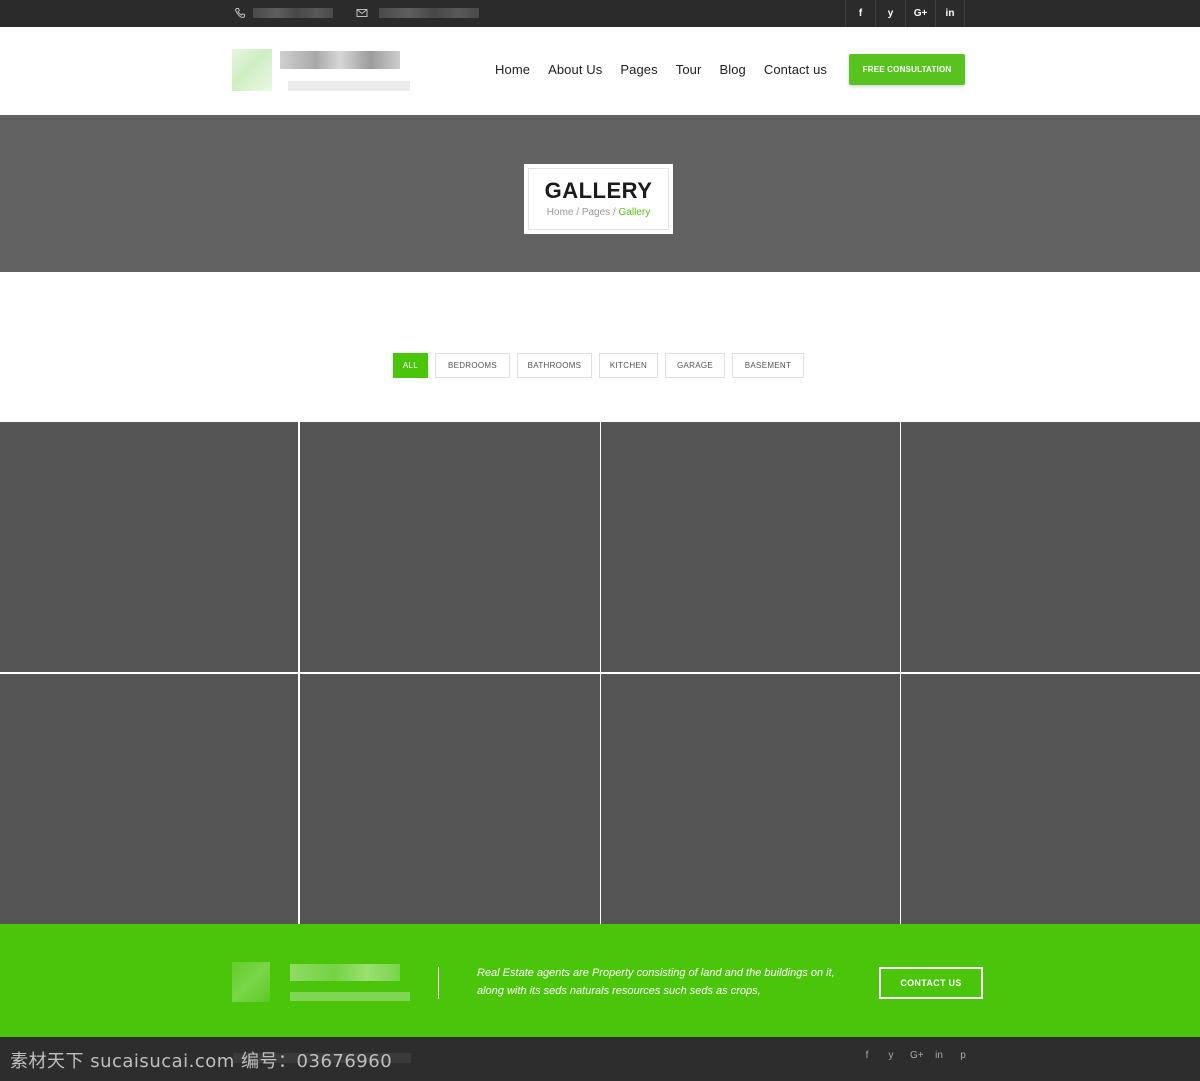  Describe the element at coordinates (201, 1061) in the screenshot. I see `watermark-text: 素材天下 sucaisucai.com 编号：03676960` at that location.